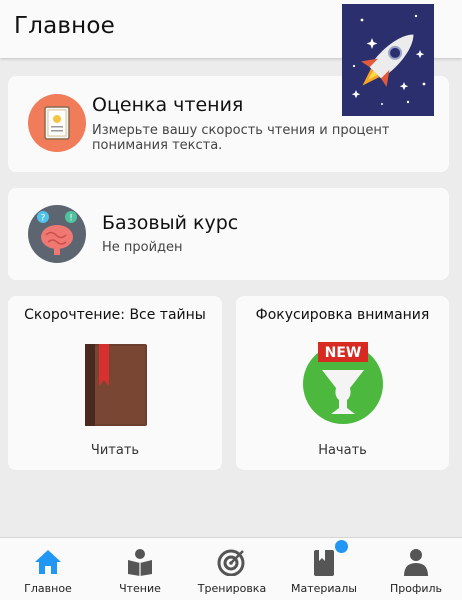  Describe the element at coordinates (48, 588) in the screenshot. I see `nav-label-home: Главное` at that location.